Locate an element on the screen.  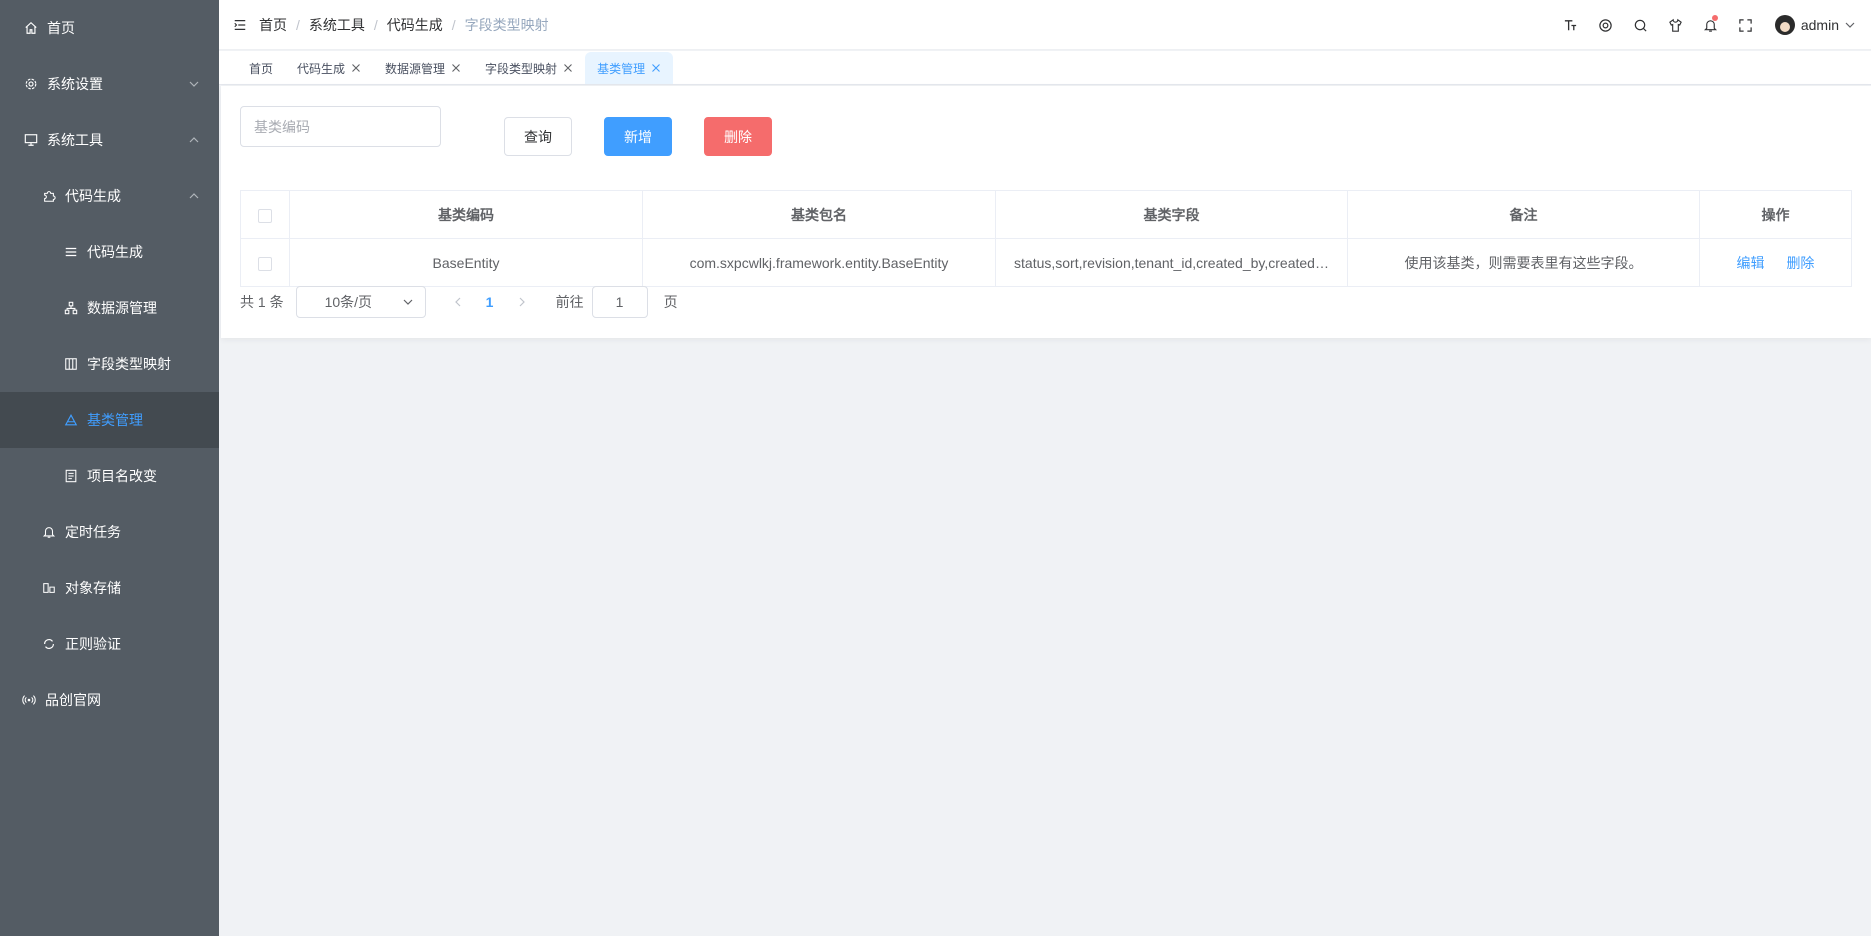
sidebar-item-label: 正则验证 is located at coordinates (93, 644).